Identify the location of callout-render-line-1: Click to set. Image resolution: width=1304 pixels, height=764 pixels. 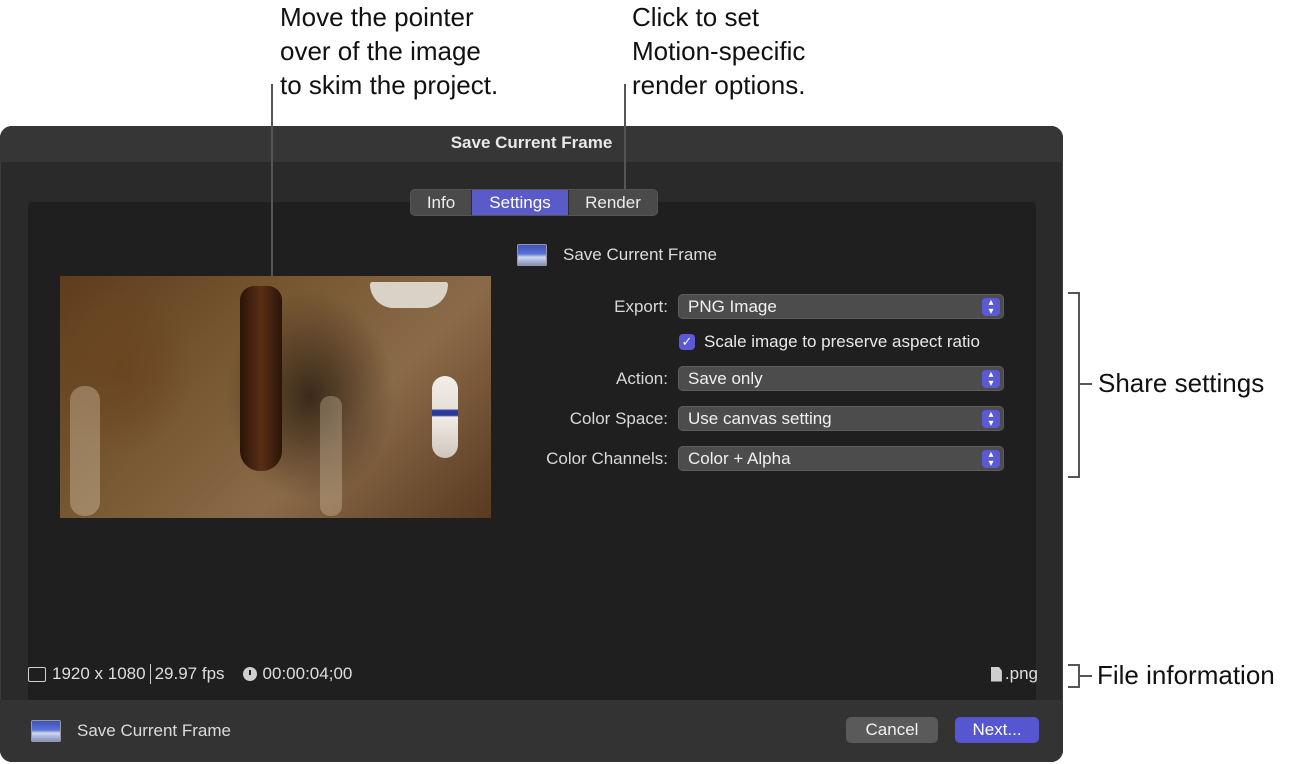
(696, 17).